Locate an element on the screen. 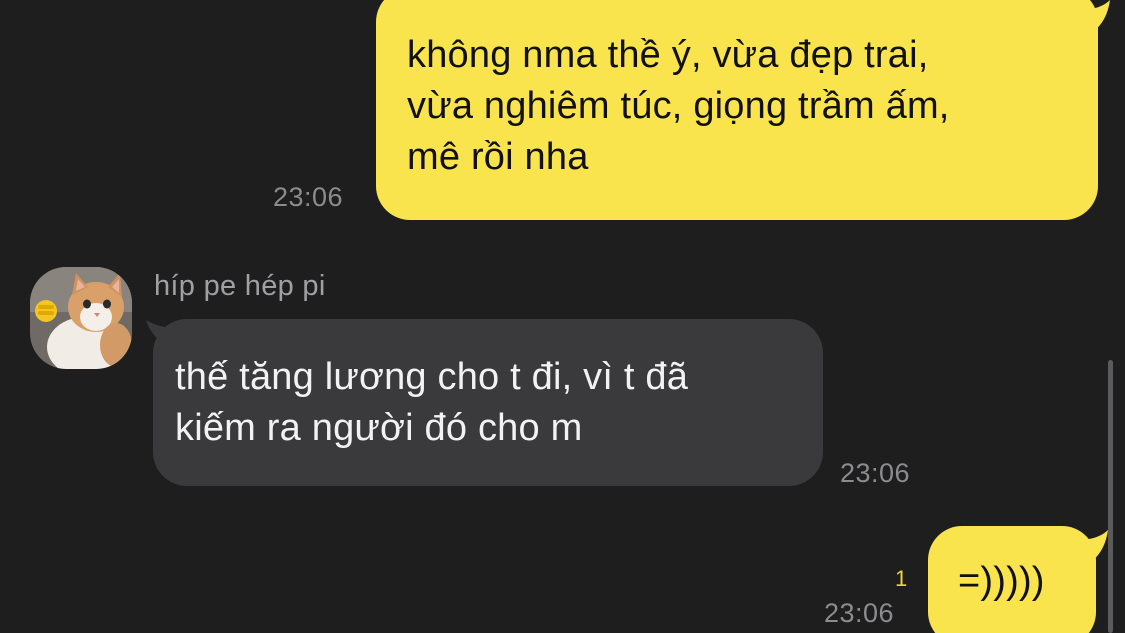  message-text-line: =))))) is located at coordinates (1001, 581).